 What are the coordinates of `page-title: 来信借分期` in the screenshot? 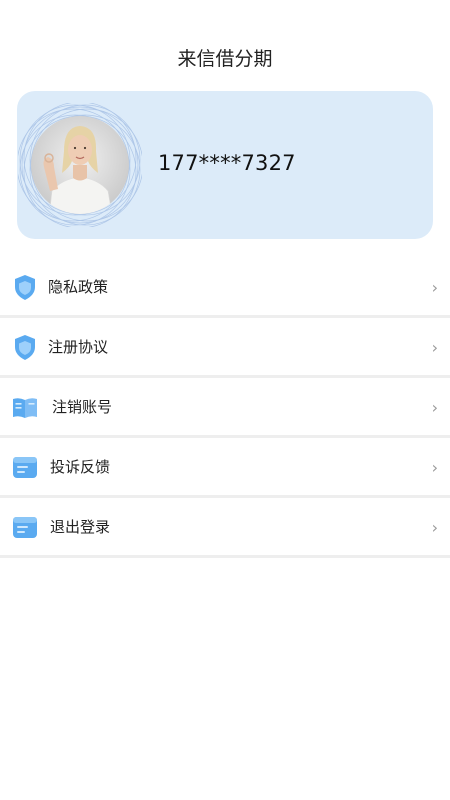 It's located at (225, 59).